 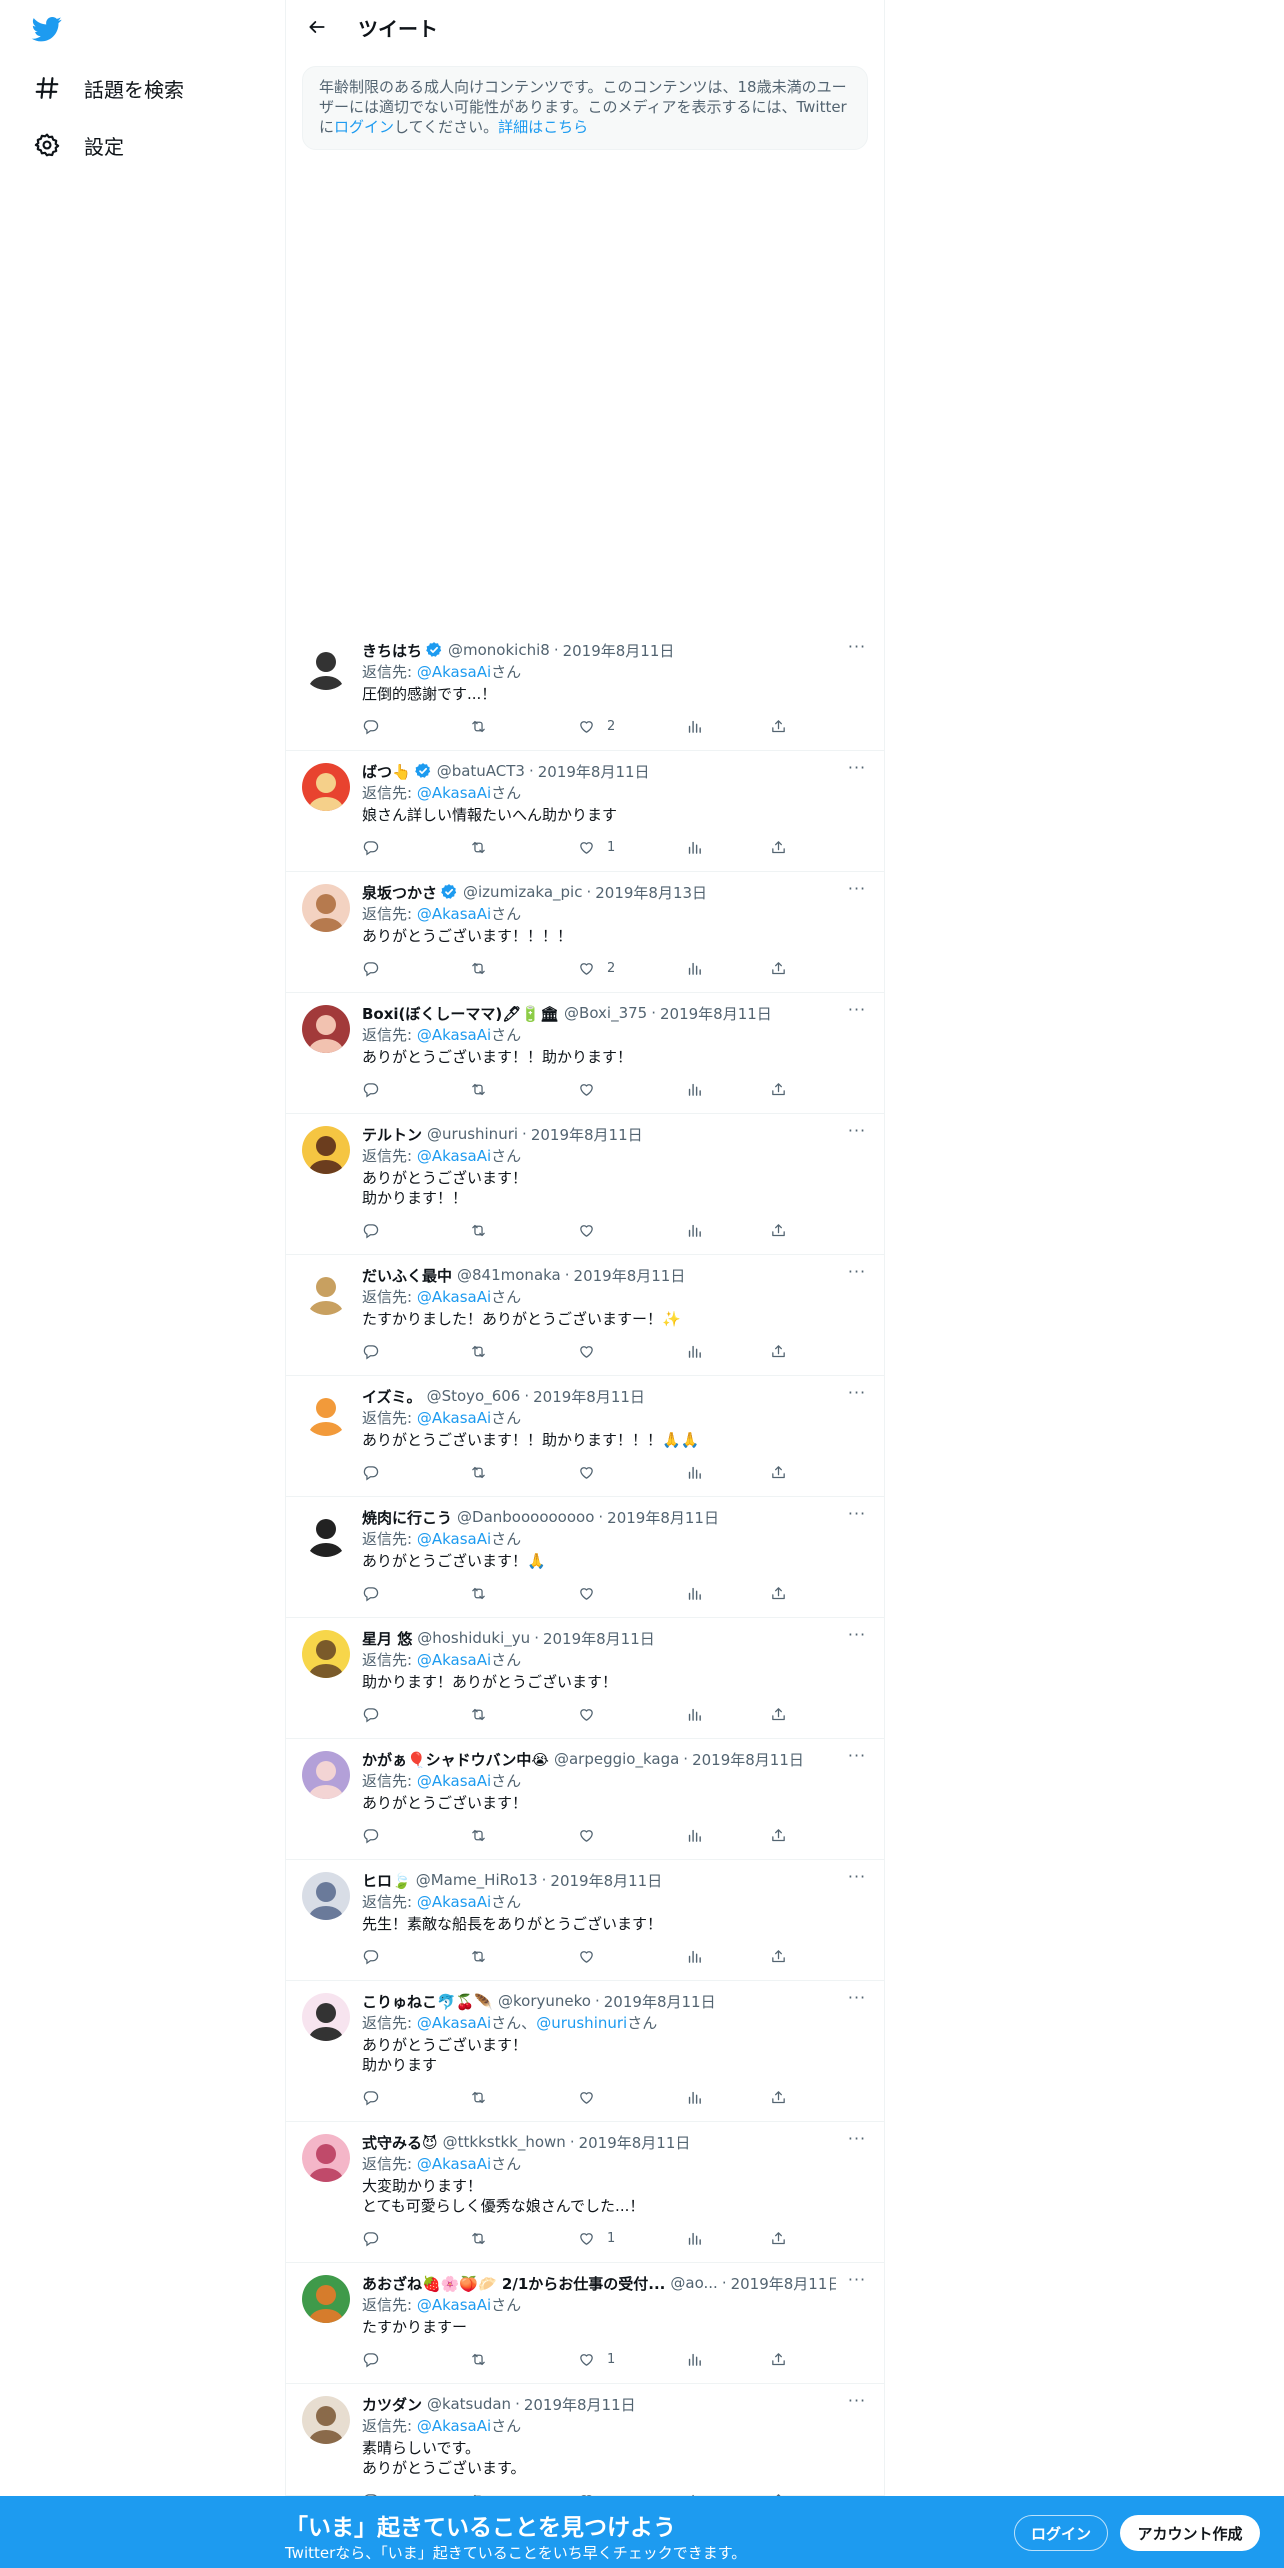 I want to click on author-name: イズミ。, so click(x=392, y=1396).